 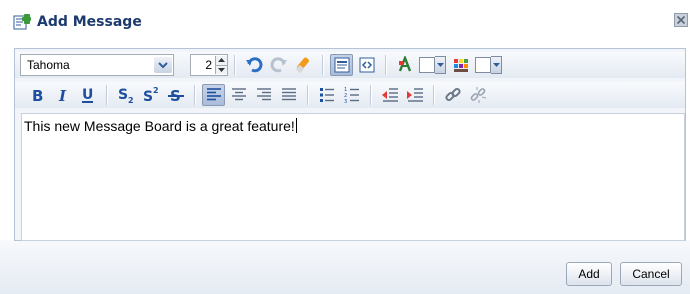 I want to click on spin-up-icon, so click(x=221, y=60).